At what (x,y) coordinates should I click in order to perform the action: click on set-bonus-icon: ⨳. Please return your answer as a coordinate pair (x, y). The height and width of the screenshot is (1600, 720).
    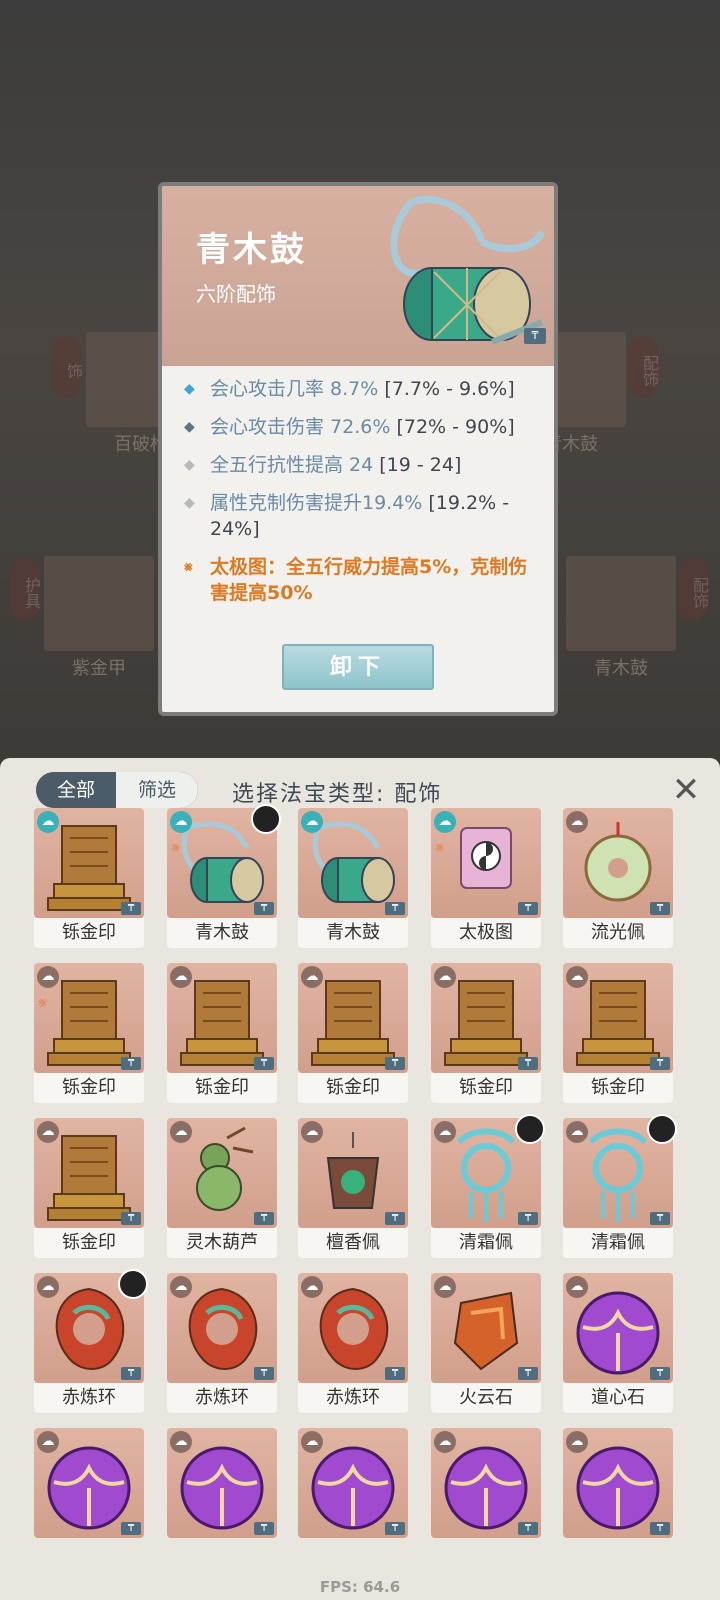
    Looking at the image, I should click on (188, 567).